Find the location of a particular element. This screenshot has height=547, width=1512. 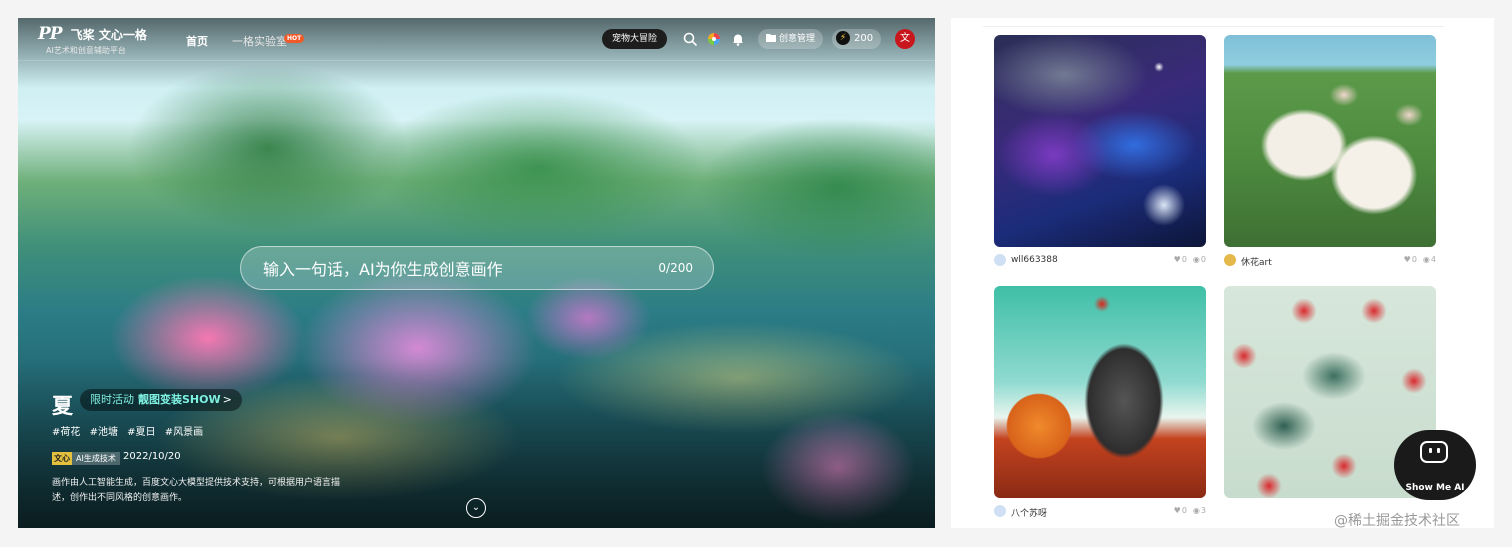

creative-manage-label: 创意管理 is located at coordinates (797, 39).